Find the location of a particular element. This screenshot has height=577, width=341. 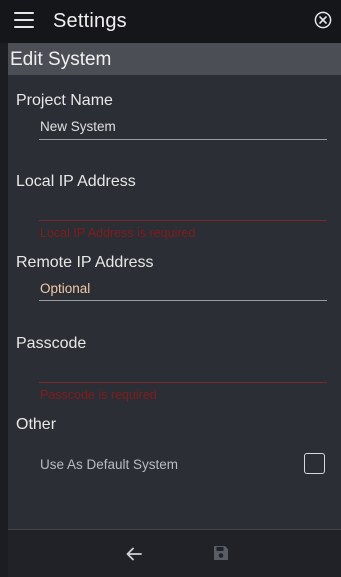

use-as-default-label: Use As Default System is located at coordinates (109, 464).